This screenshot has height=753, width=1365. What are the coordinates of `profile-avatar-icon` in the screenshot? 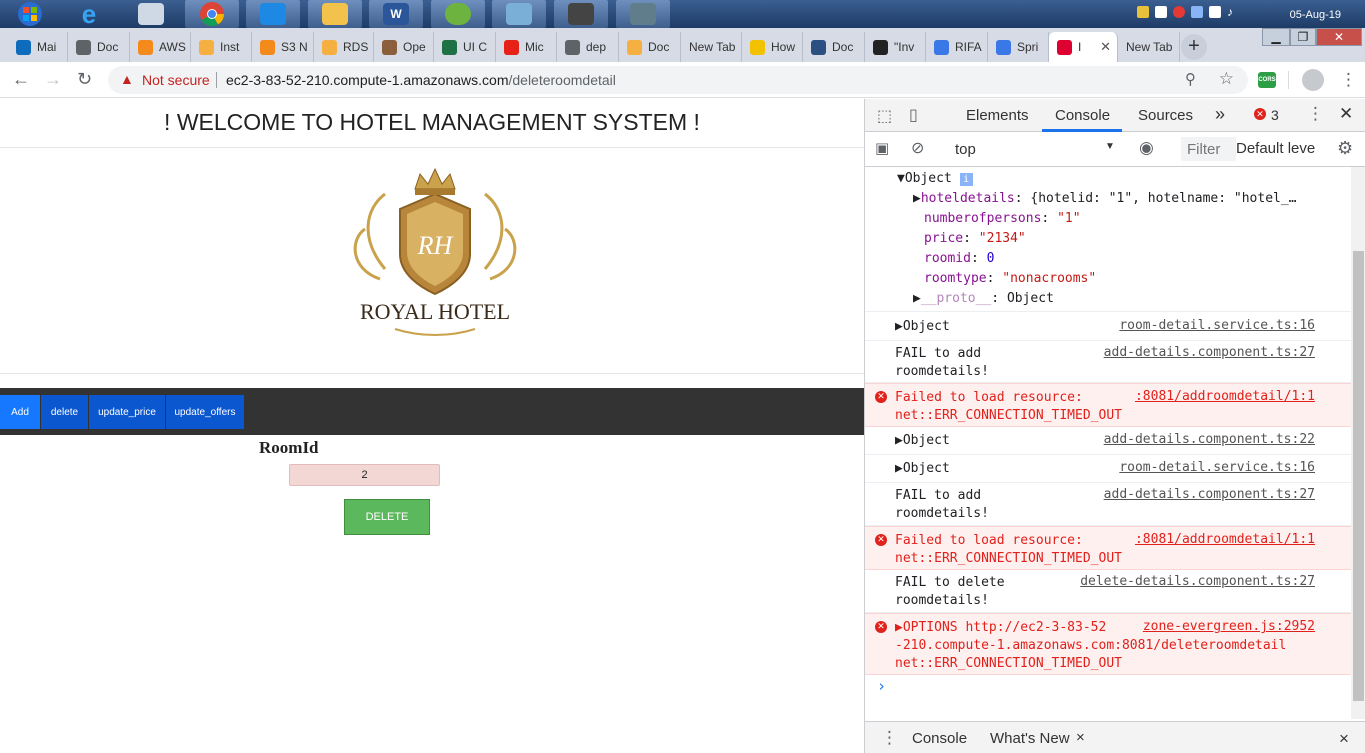 It's located at (1313, 80).